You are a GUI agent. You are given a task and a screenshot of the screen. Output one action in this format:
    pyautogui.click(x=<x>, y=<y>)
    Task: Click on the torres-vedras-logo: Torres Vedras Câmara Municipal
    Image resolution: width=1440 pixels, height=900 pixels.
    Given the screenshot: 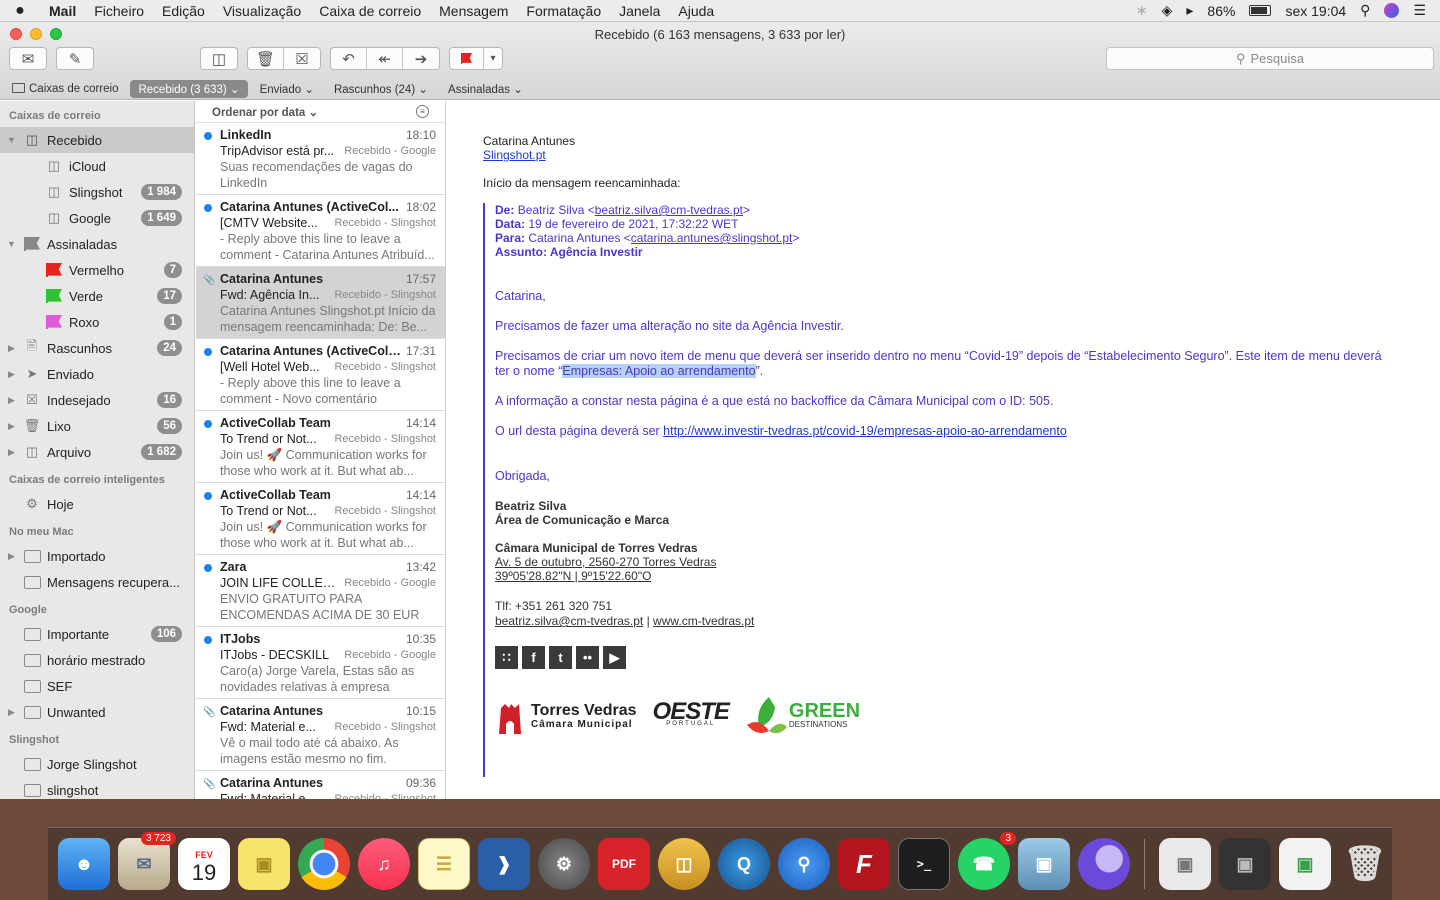 What is the action you would take?
    pyautogui.click(x=566, y=718)
    